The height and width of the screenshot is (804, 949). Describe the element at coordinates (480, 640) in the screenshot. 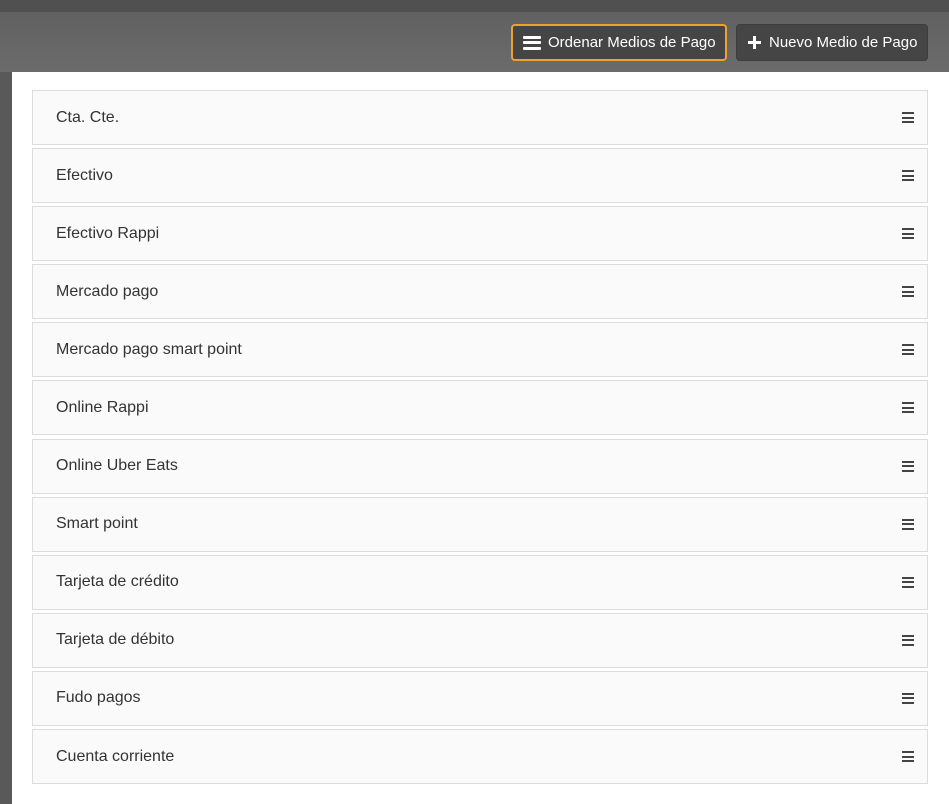

I see `list-item: Tarjeta de débito` at that location.